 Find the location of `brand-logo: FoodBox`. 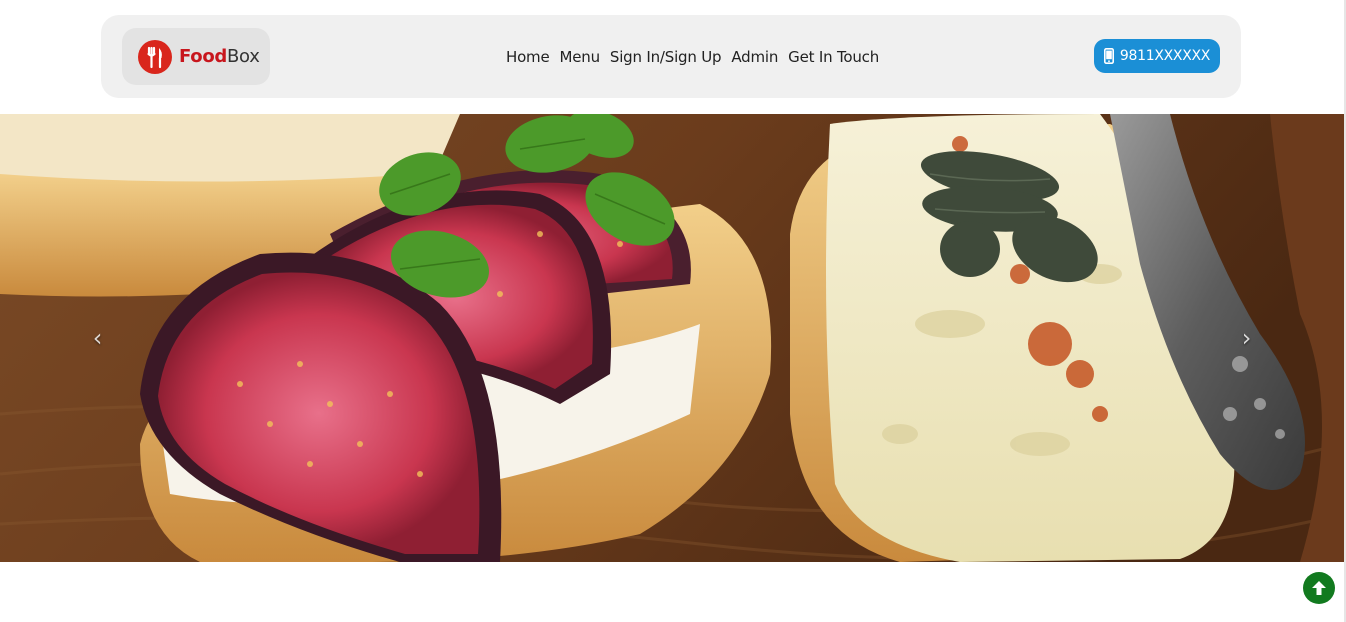

brand-logo: FoodBox is located at coordinates (196, 56).